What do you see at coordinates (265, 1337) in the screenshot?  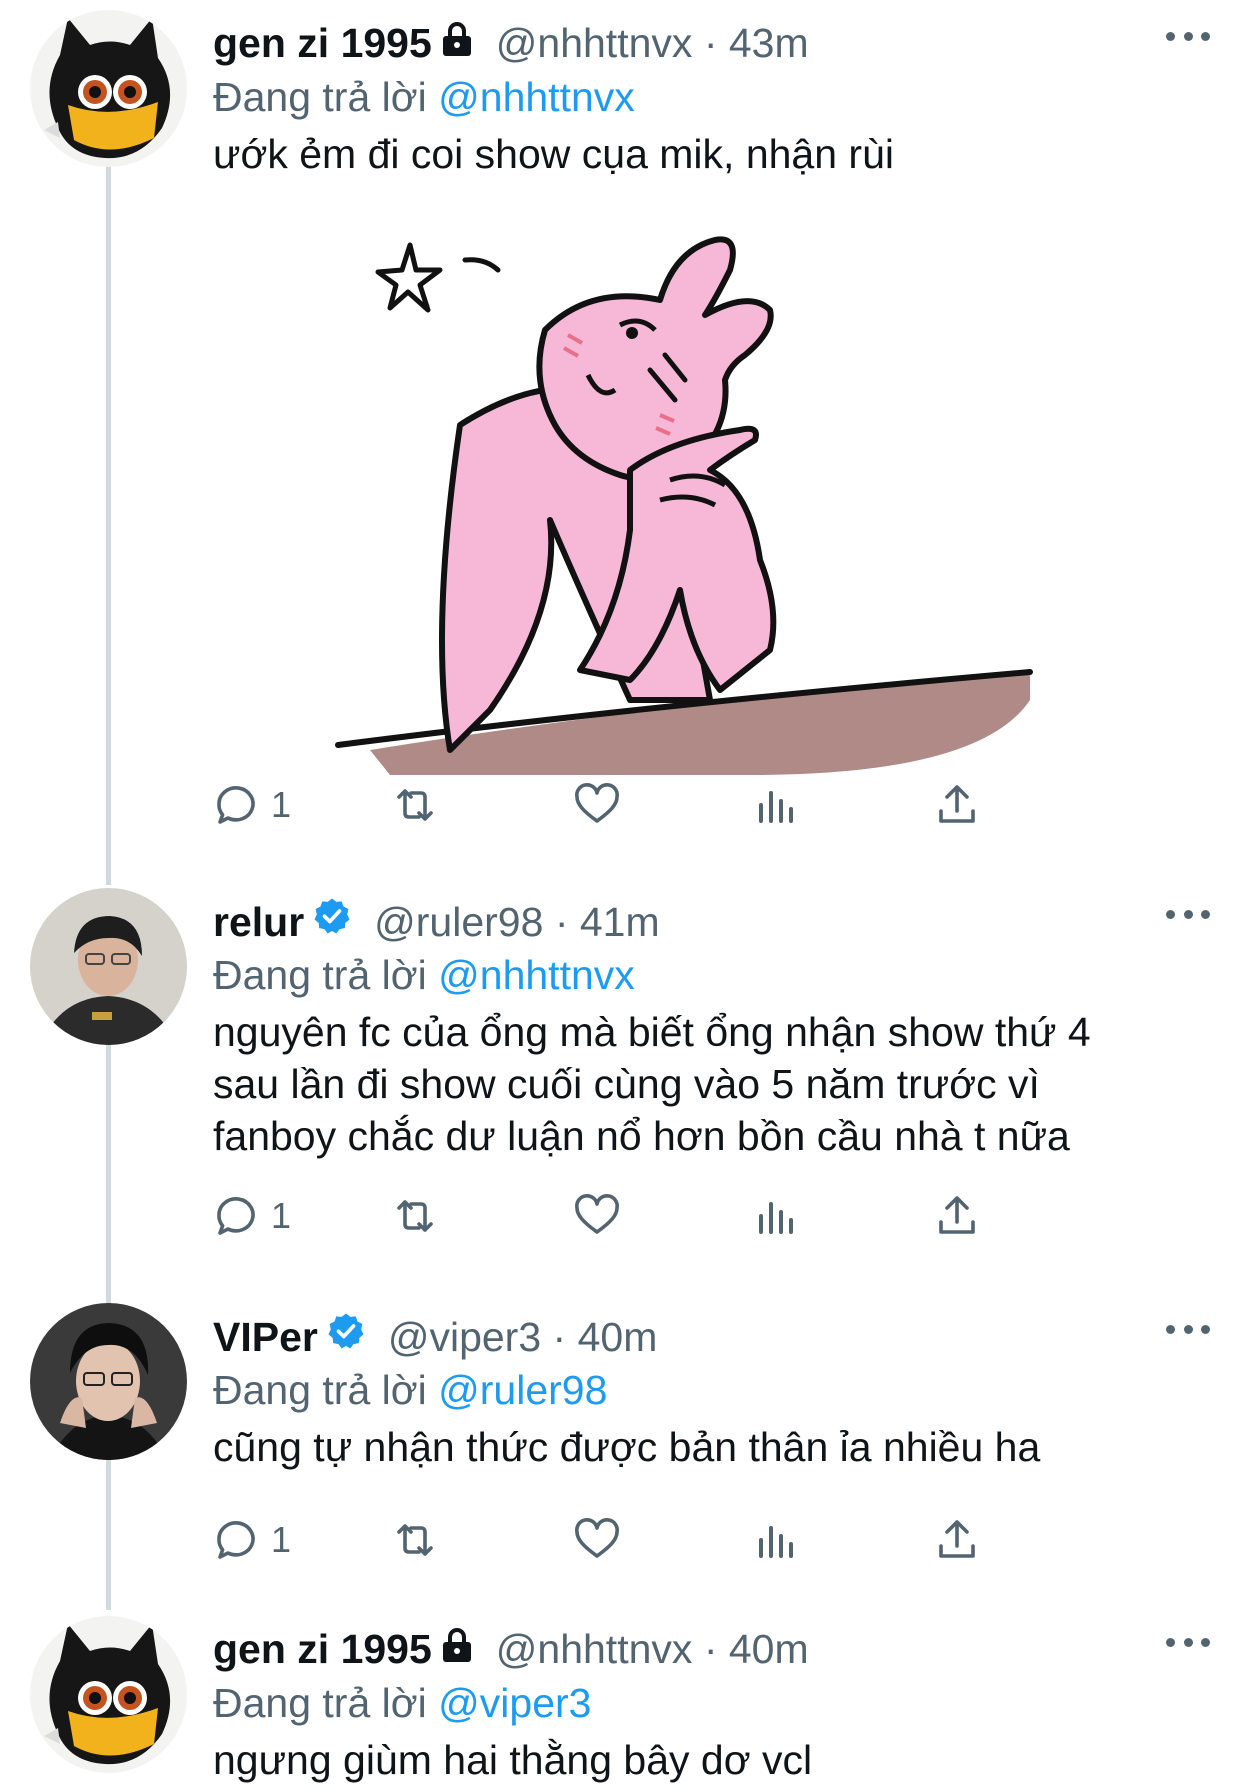 I see `display-name: VIPer` at bounding box center [265, 1337].